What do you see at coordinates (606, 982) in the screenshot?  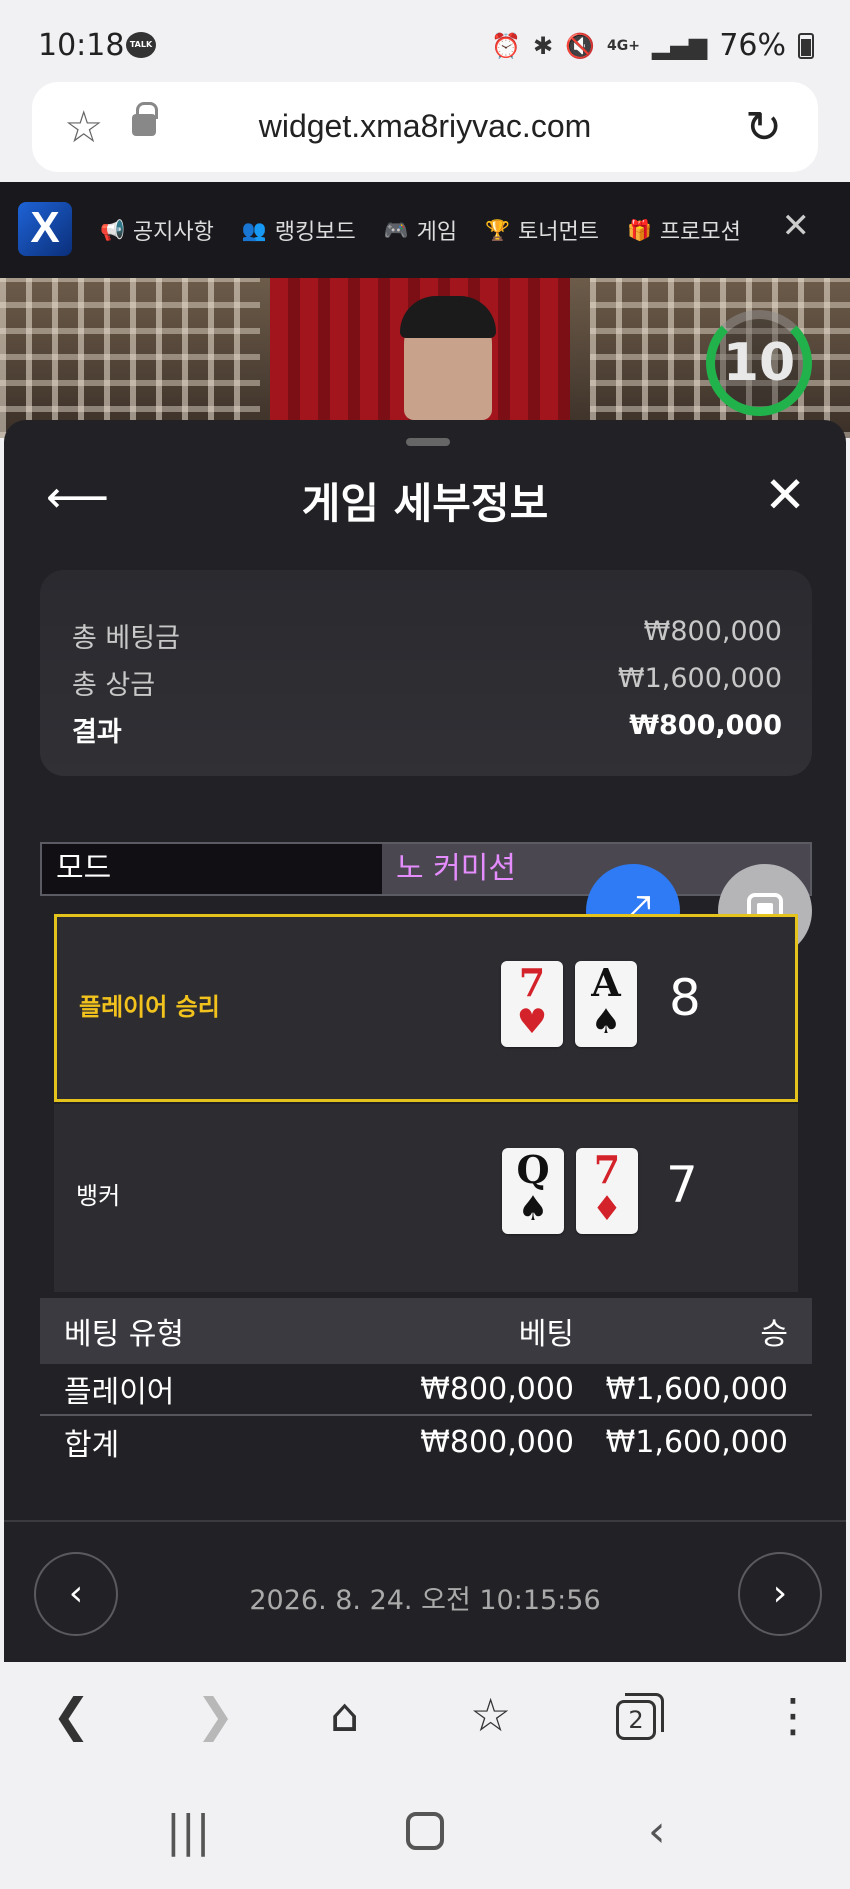 I see `card-rank: A` at bounding box center [606, 982].